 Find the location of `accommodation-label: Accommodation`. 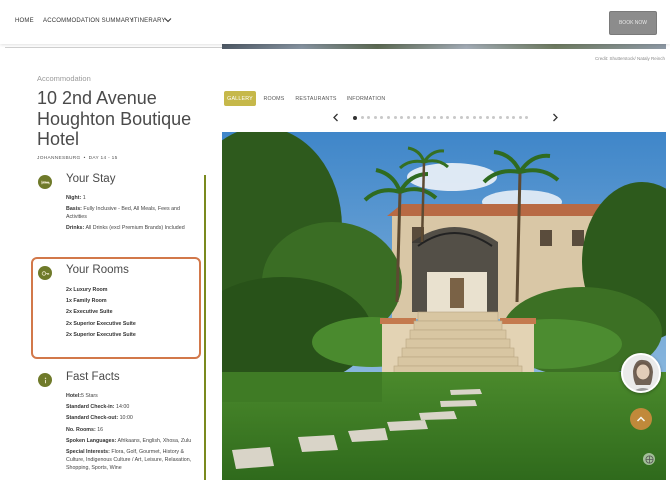

accommodation-label: Accommodation is located at coordinates (64, 78).